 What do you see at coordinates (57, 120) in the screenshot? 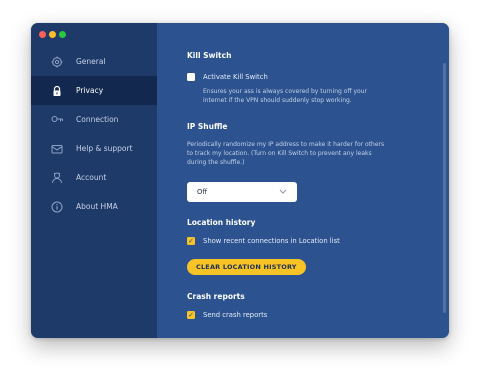
I see `key-icon` at bounding box center [57, 120].